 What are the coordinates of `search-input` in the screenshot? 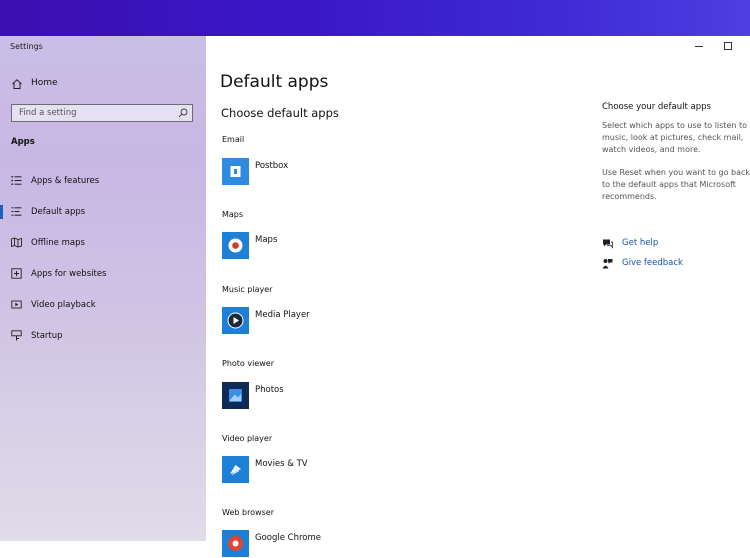 It's located at (95, 113).